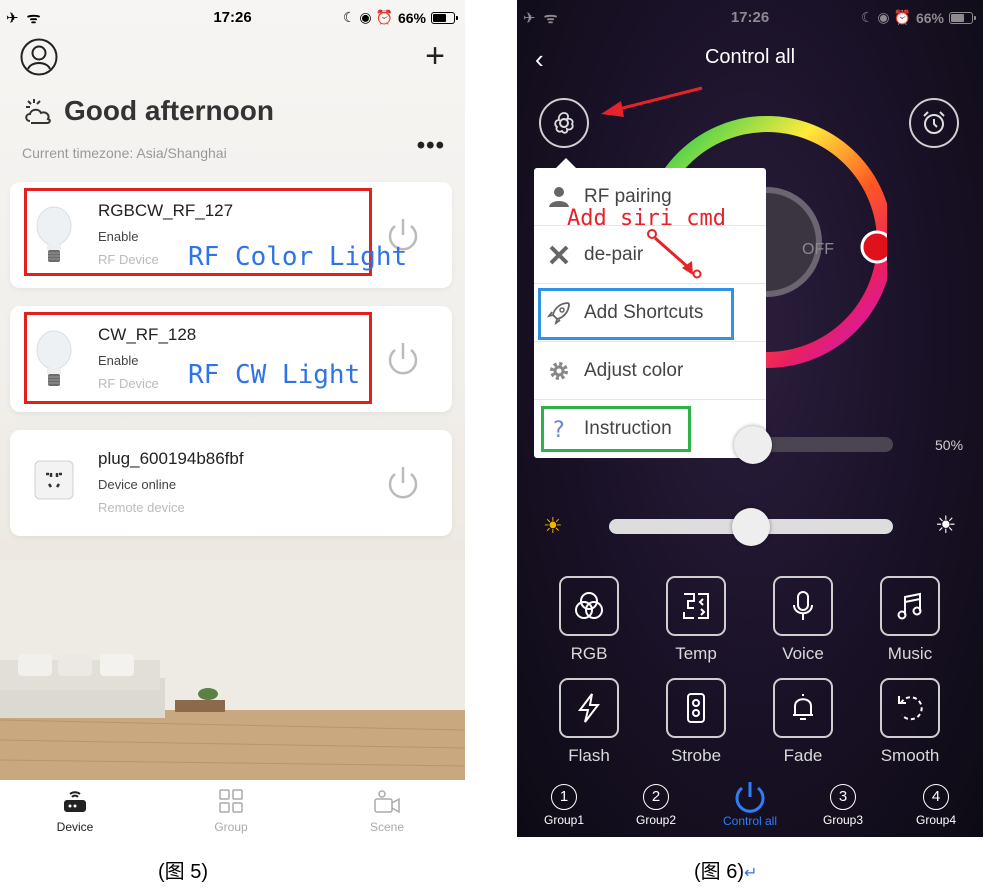 Image resolution: width=984 pixels, height=888 pixels. I want to click on device-type: Remote device, so click(141, 507).